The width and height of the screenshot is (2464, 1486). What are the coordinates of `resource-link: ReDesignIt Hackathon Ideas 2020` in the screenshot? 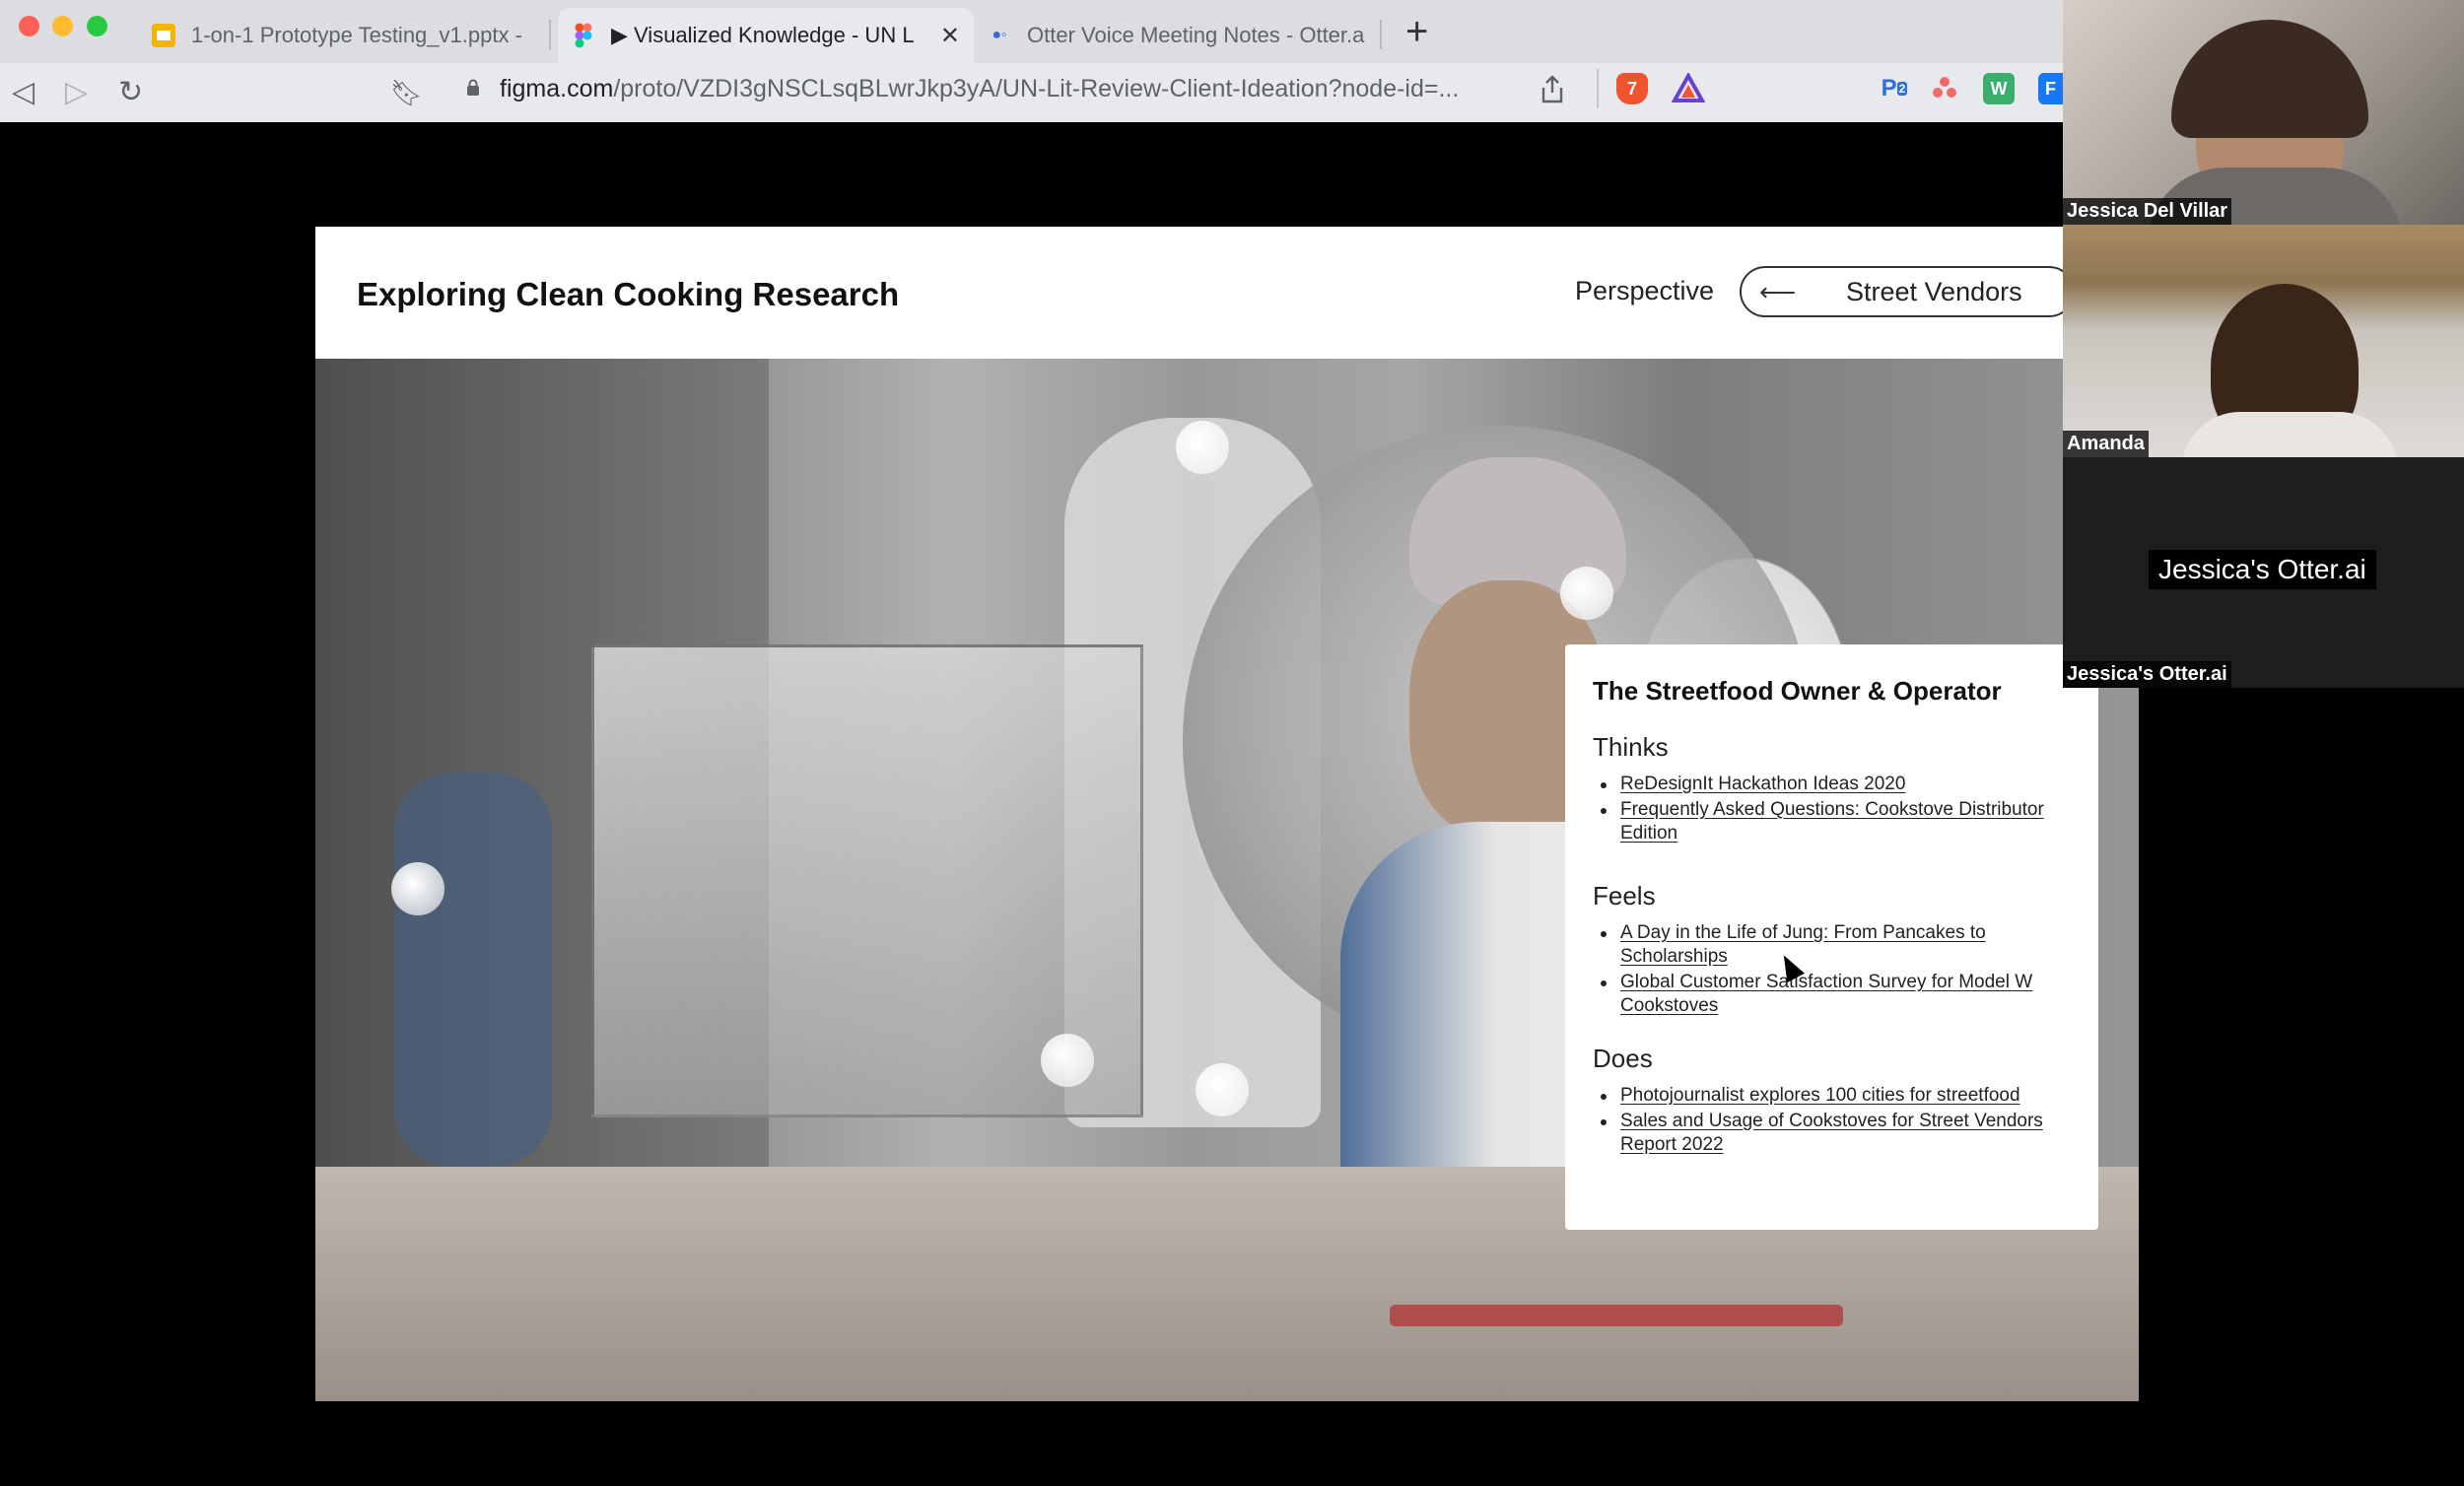 It's located at (1832, 784).